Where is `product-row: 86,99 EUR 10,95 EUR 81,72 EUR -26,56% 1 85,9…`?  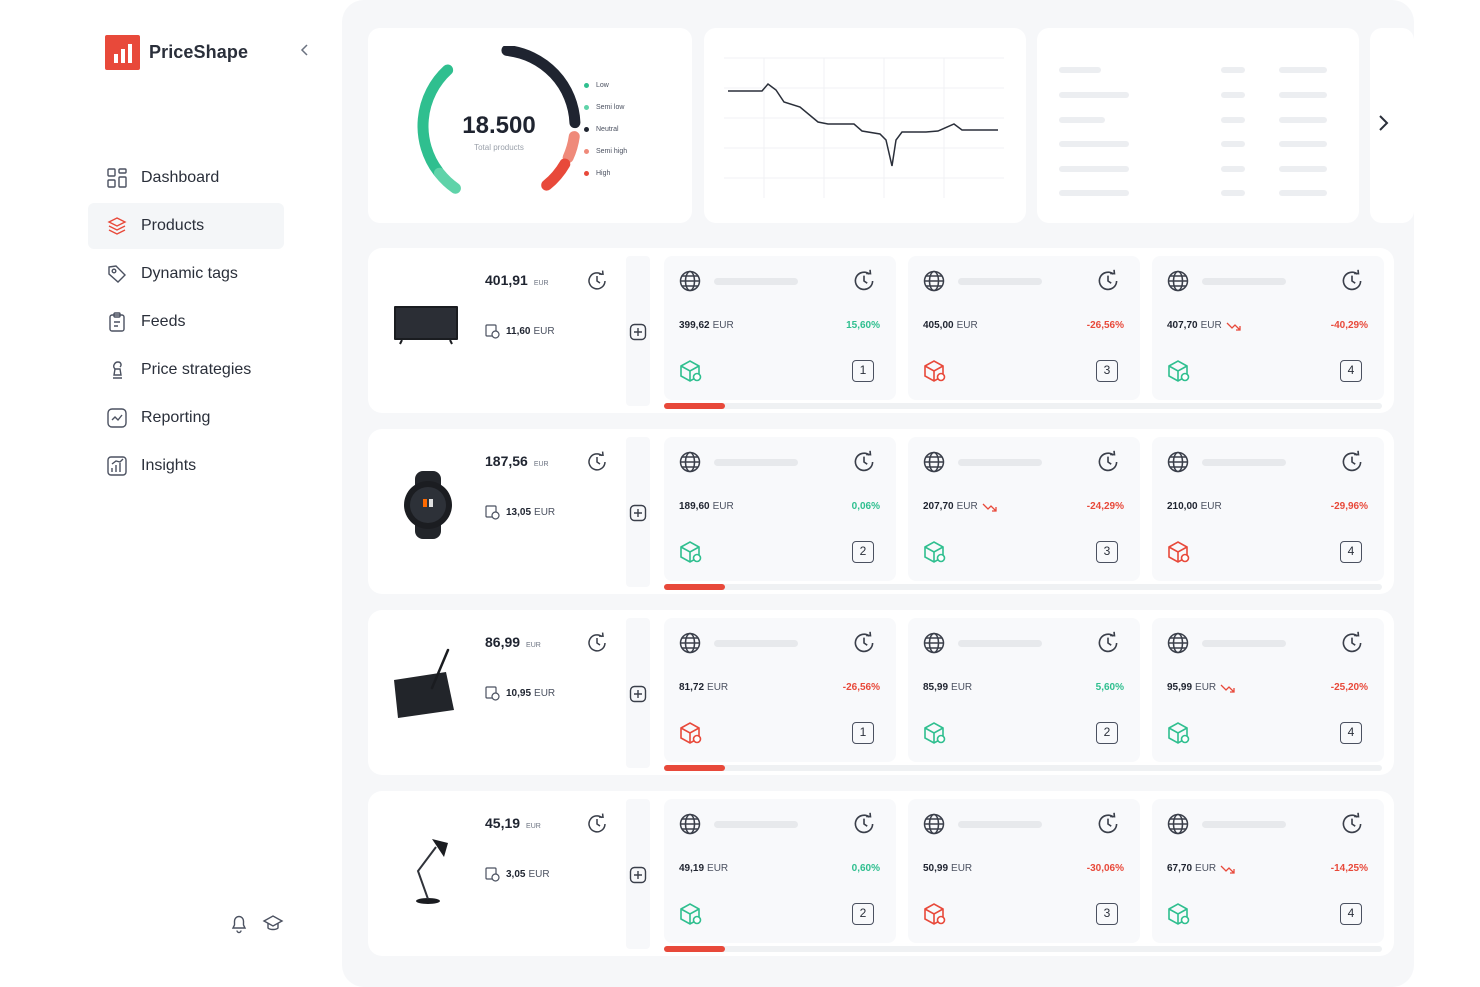
product-row: 86,99 EUR 10,95 EUR 81,72 EUR -26,56% 1 85,9… is located at coordinates (881, 692).